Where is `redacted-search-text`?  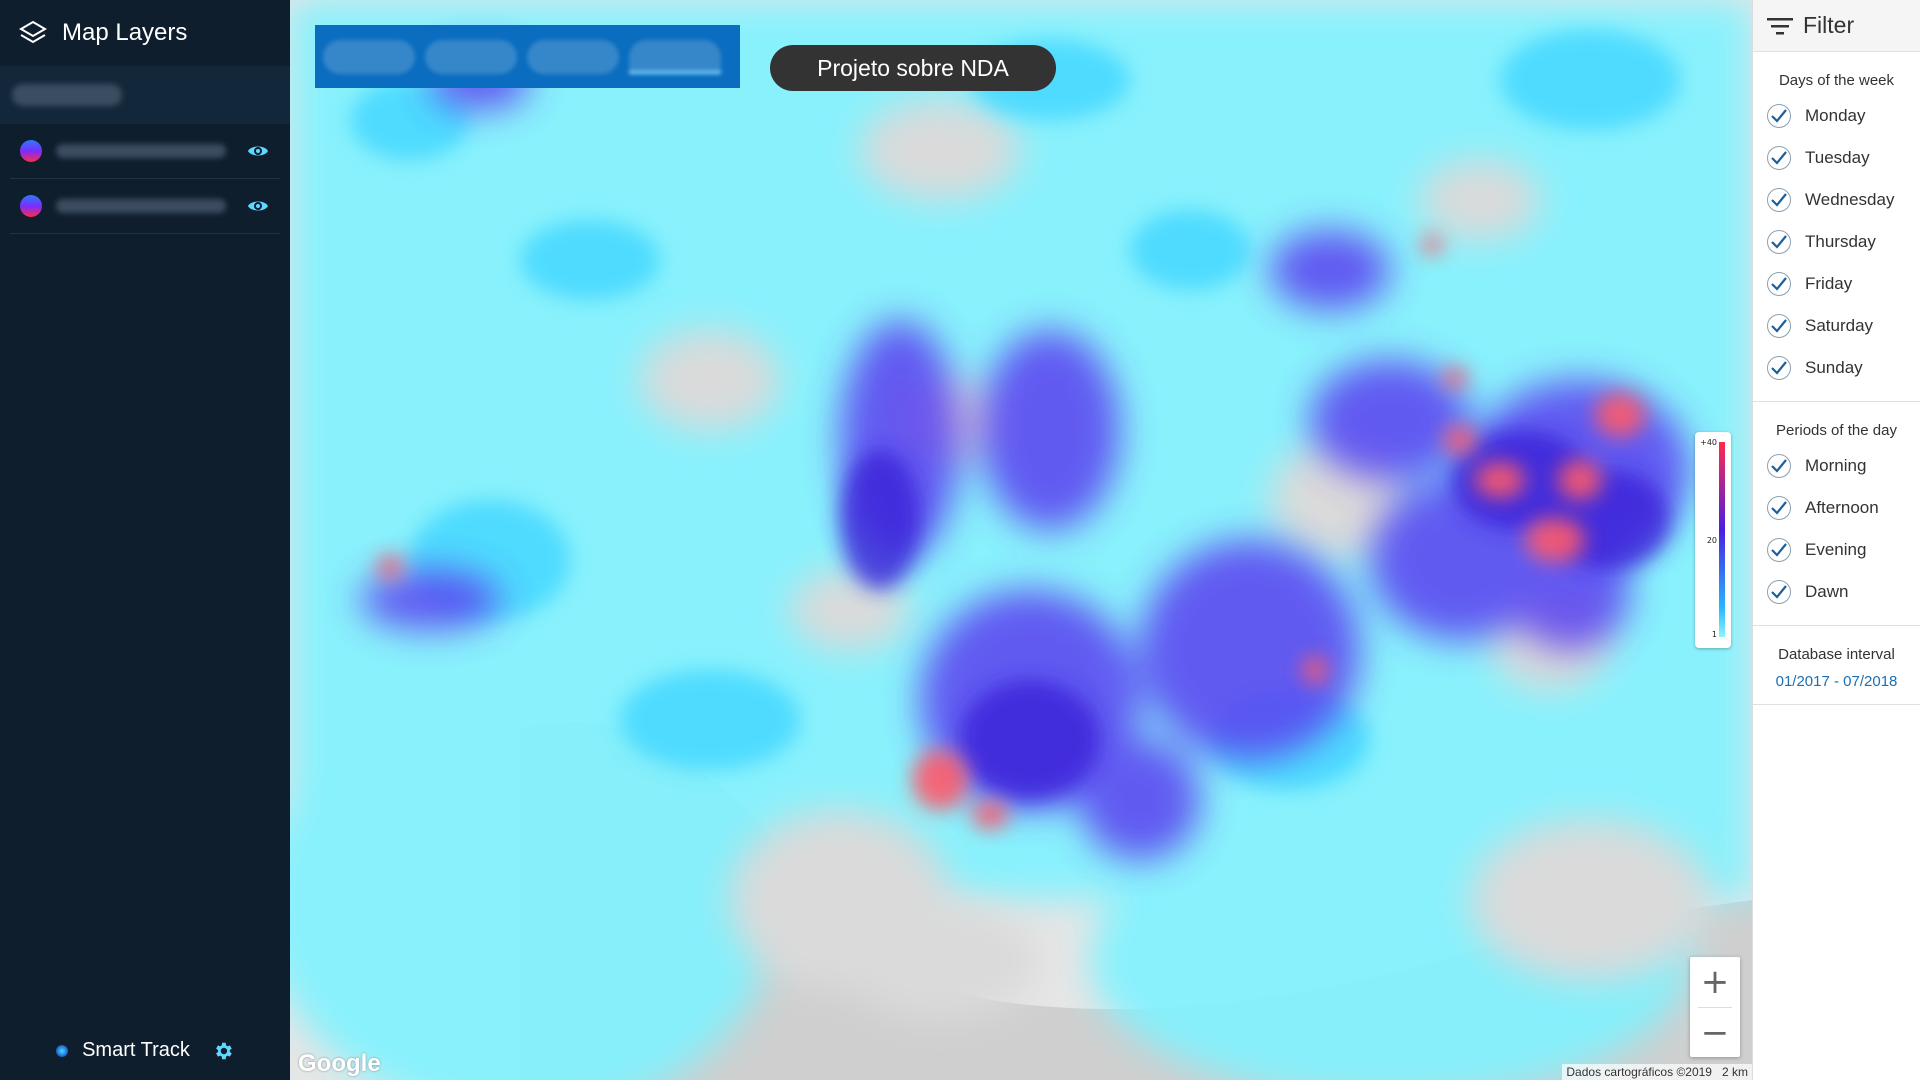 redacted-search-text is located at coordinates (67, 95).